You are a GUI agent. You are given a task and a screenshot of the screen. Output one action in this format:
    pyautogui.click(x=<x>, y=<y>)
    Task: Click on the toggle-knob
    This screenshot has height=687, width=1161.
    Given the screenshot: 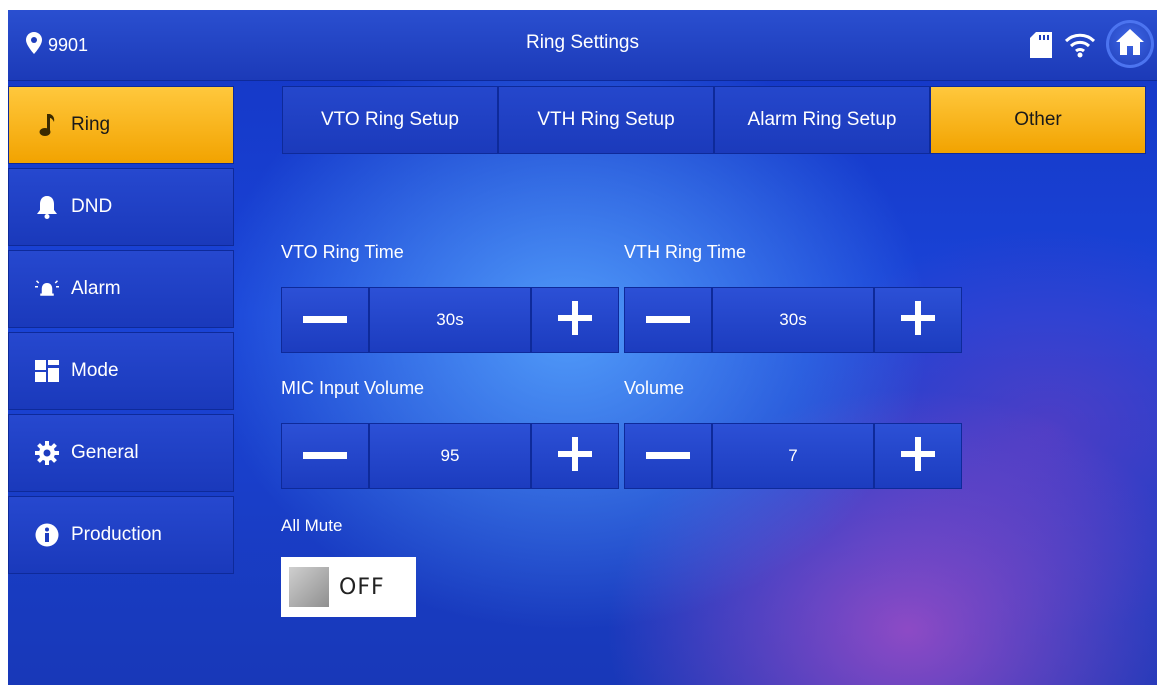 What is the action you would take?
    pyautogui.click(x=309, y=587)
    